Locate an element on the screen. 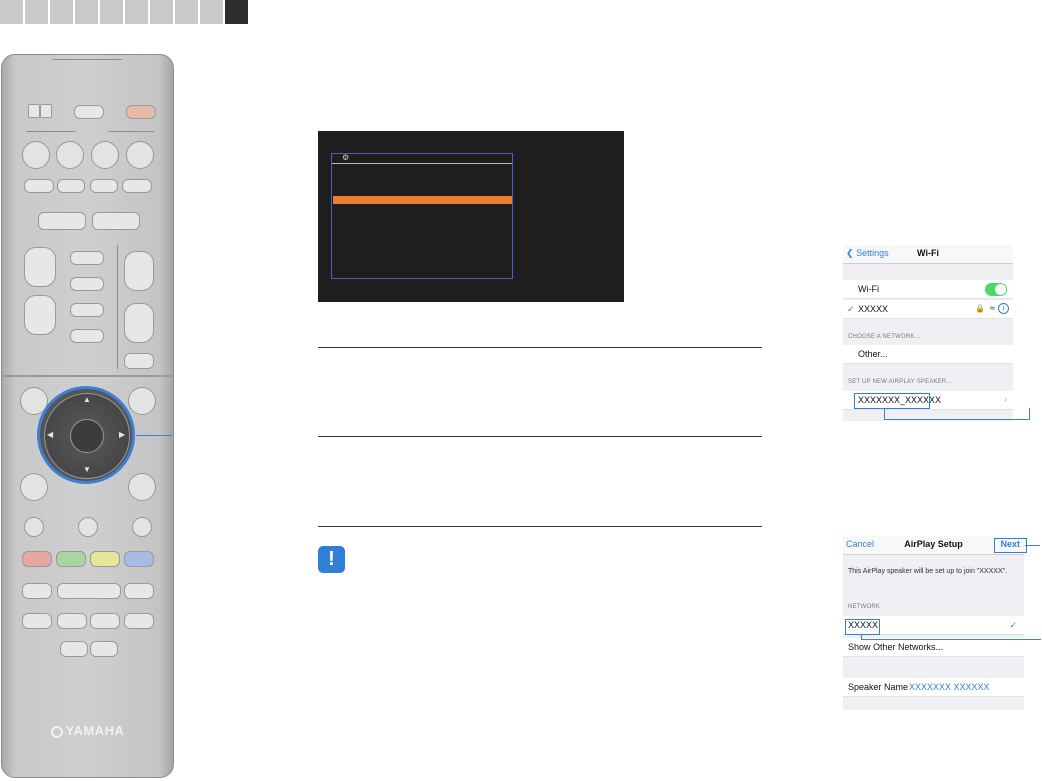 This screenshot has width=1042, height=781. fast-forward-button is located at coordinates (139, 621).